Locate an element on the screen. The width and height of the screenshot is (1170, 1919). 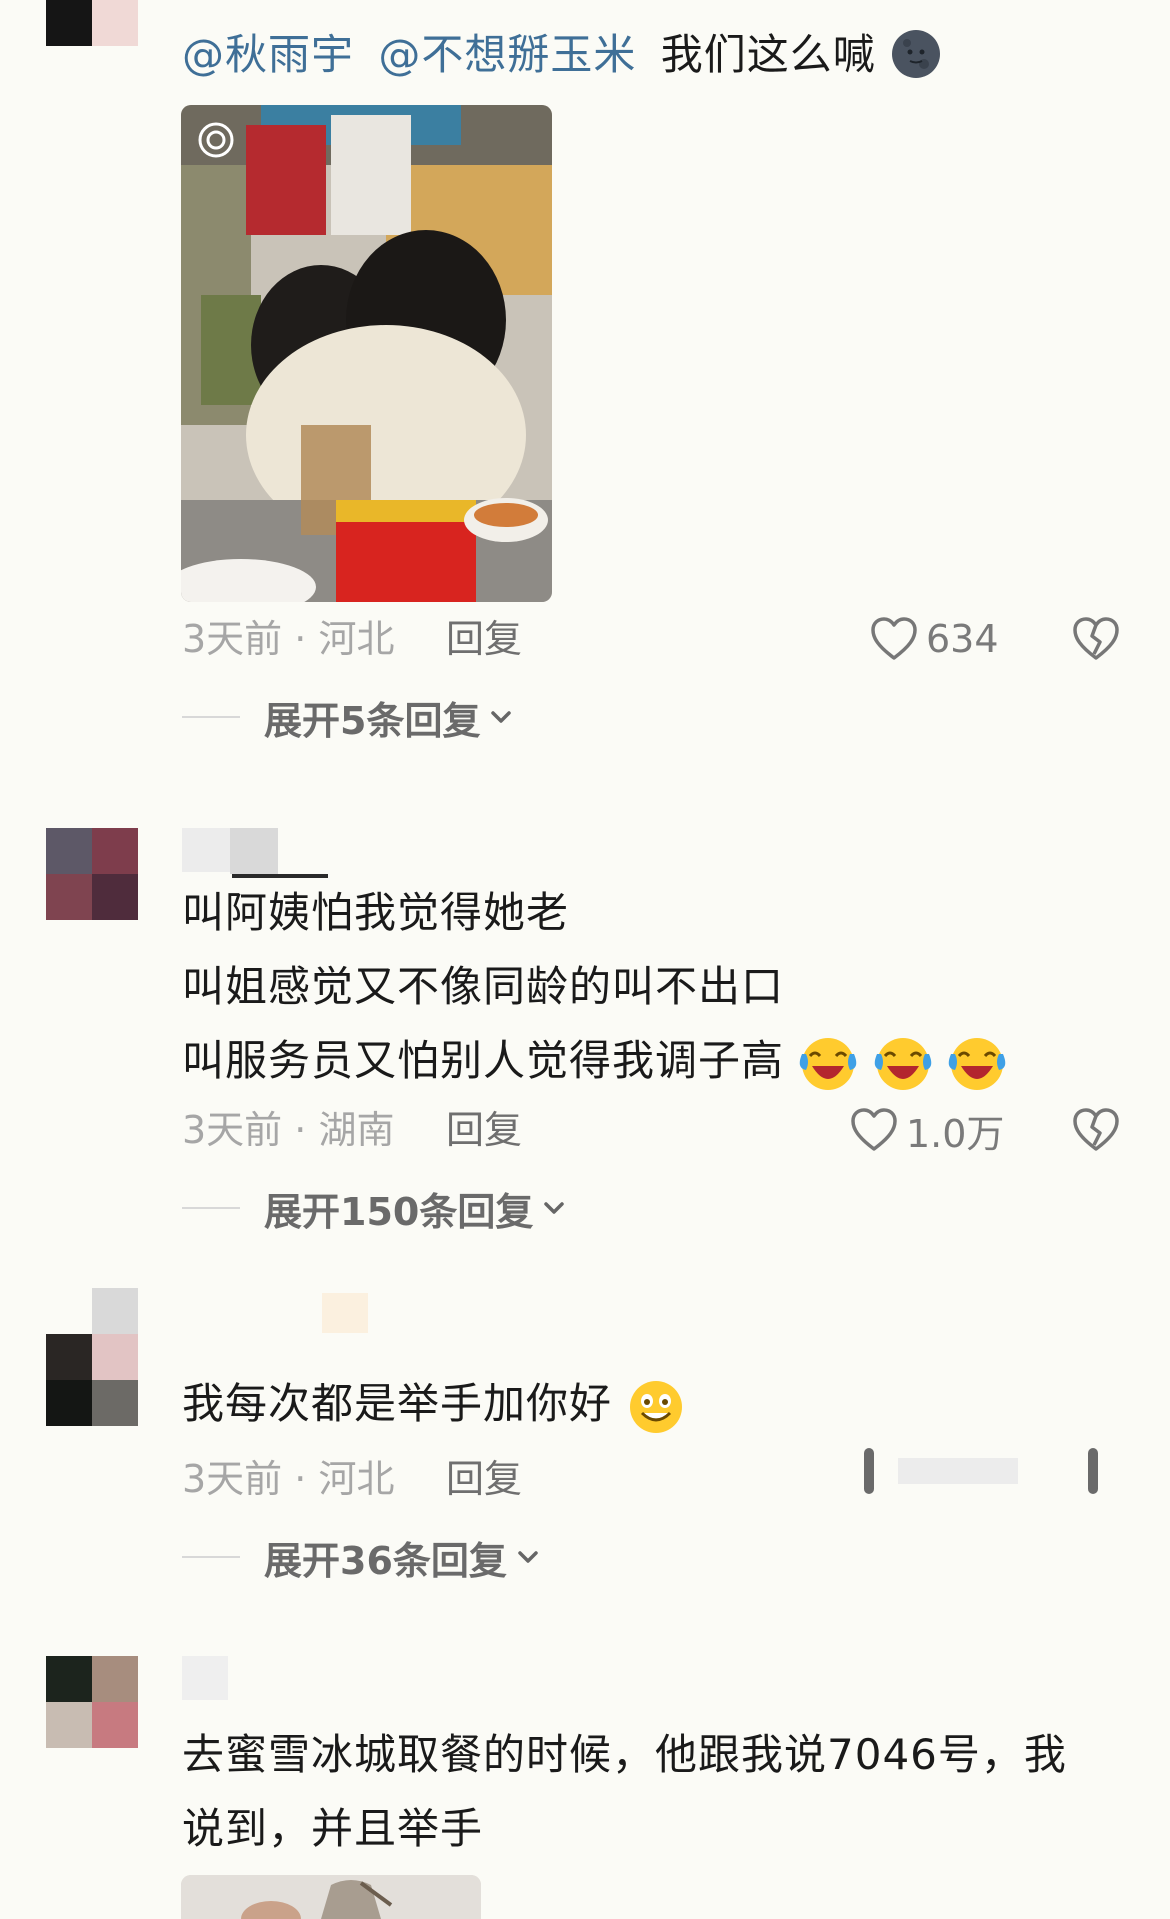
expand-replies: 展开36条回复 is located at coordinates (361, 1557).